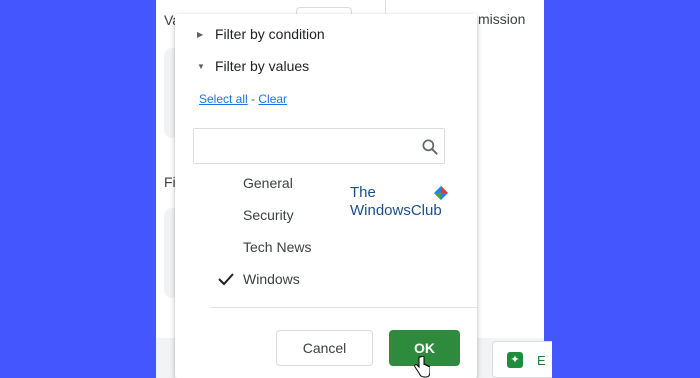 This screenshot has width=700, height=378. Describe the element at coordinates (541, 360) in the screenshot. I see `explore-label: E` at that location.